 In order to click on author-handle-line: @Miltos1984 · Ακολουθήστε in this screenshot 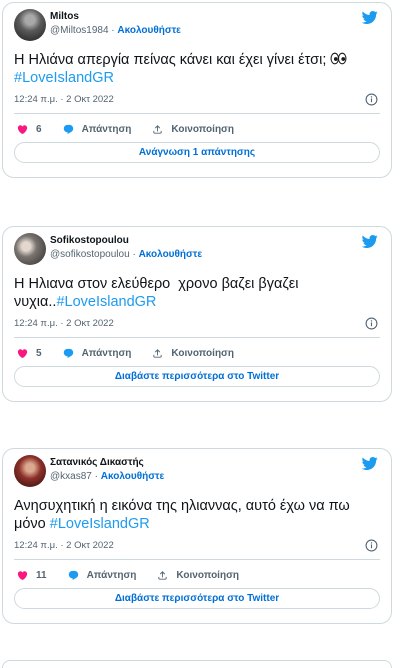, I will do `click(115, 31)`.